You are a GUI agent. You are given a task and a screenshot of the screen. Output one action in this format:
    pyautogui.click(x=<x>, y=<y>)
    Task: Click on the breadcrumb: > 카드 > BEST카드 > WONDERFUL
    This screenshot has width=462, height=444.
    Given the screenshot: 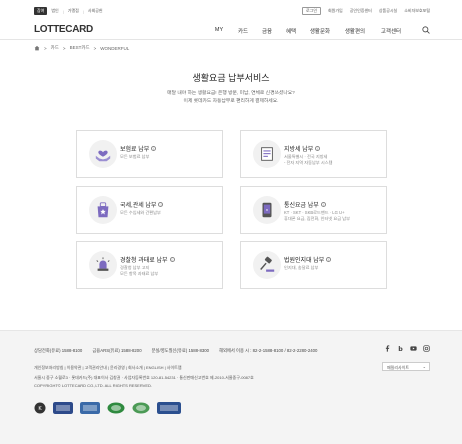 What is the action you would take?
    pyautogui.click(x=81, y=48)
    